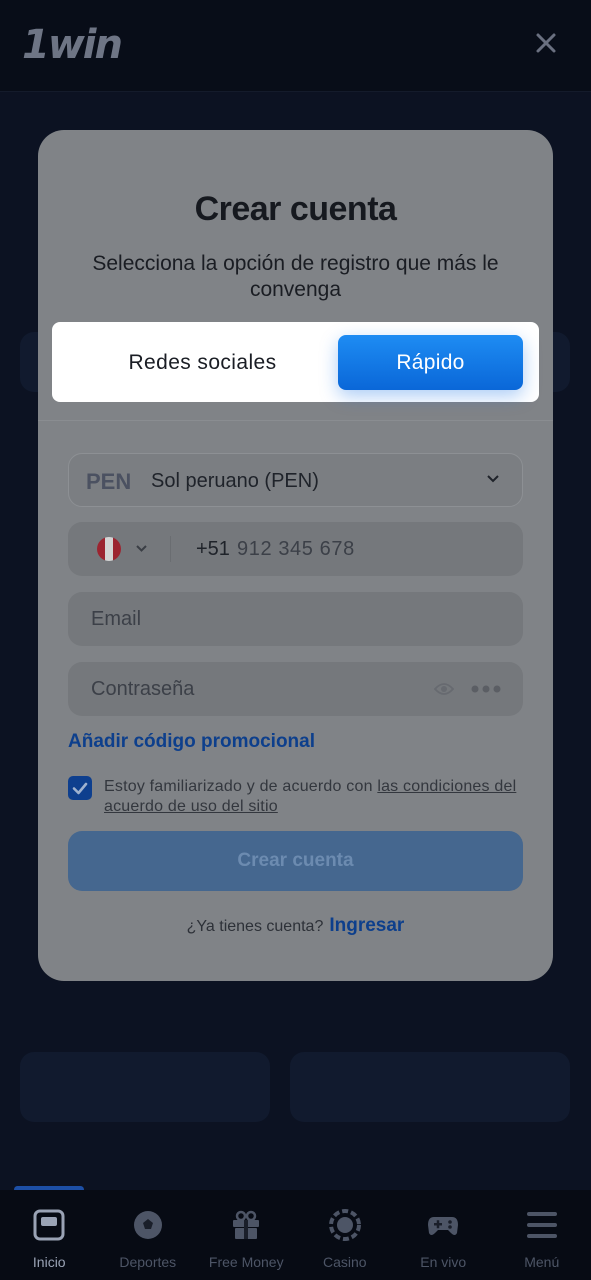 The height and width of the screenshot is (1280, 591). What do you see at coordinates (241, 786) in the screenshot?
I see `terms-label: Estoy familiarizado y de acuerdo con` at bounding box center [241, 786].